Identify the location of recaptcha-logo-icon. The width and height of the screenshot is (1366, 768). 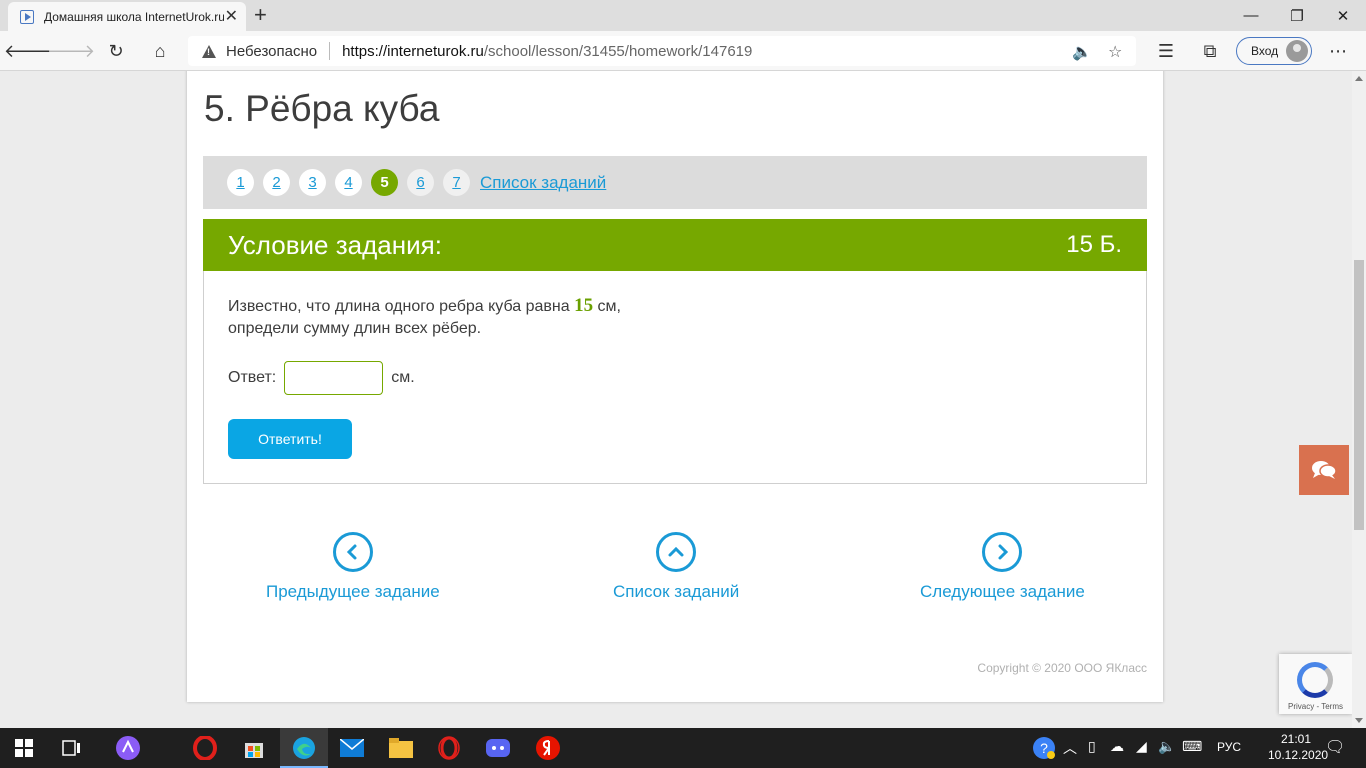
(1315, 680).